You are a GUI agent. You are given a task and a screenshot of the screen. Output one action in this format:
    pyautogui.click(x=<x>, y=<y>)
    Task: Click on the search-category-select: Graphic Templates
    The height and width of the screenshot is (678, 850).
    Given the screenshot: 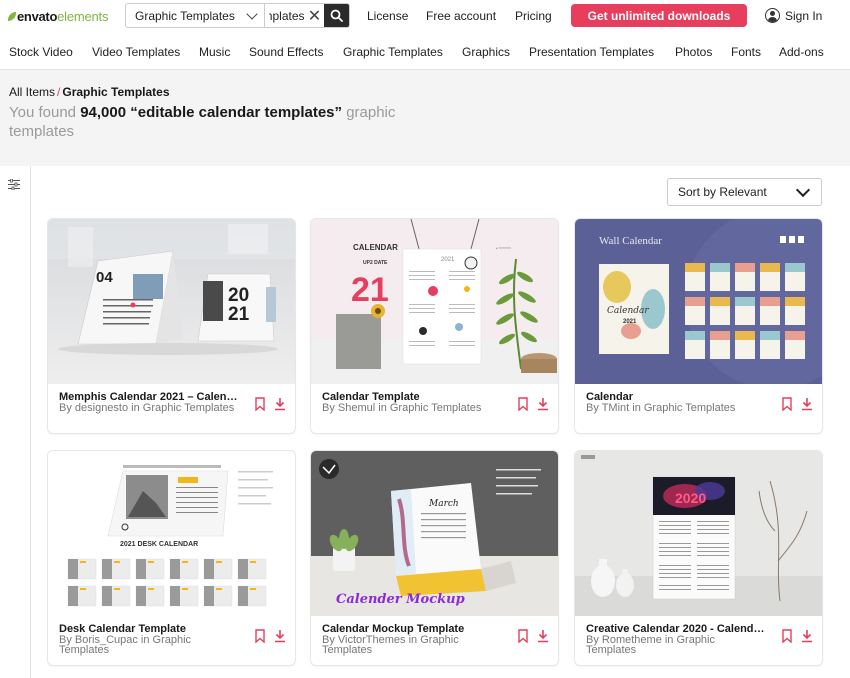 What is the action you would take?
    pyautogui.click(x=195, y=15)
    